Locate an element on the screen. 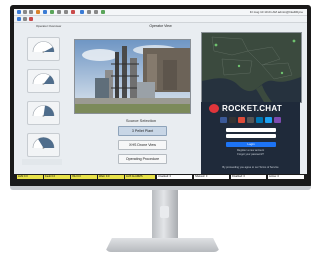 The width and height of the screenshot is (322, 260). gauge-1: 0 is located at coordinates (43, 49).